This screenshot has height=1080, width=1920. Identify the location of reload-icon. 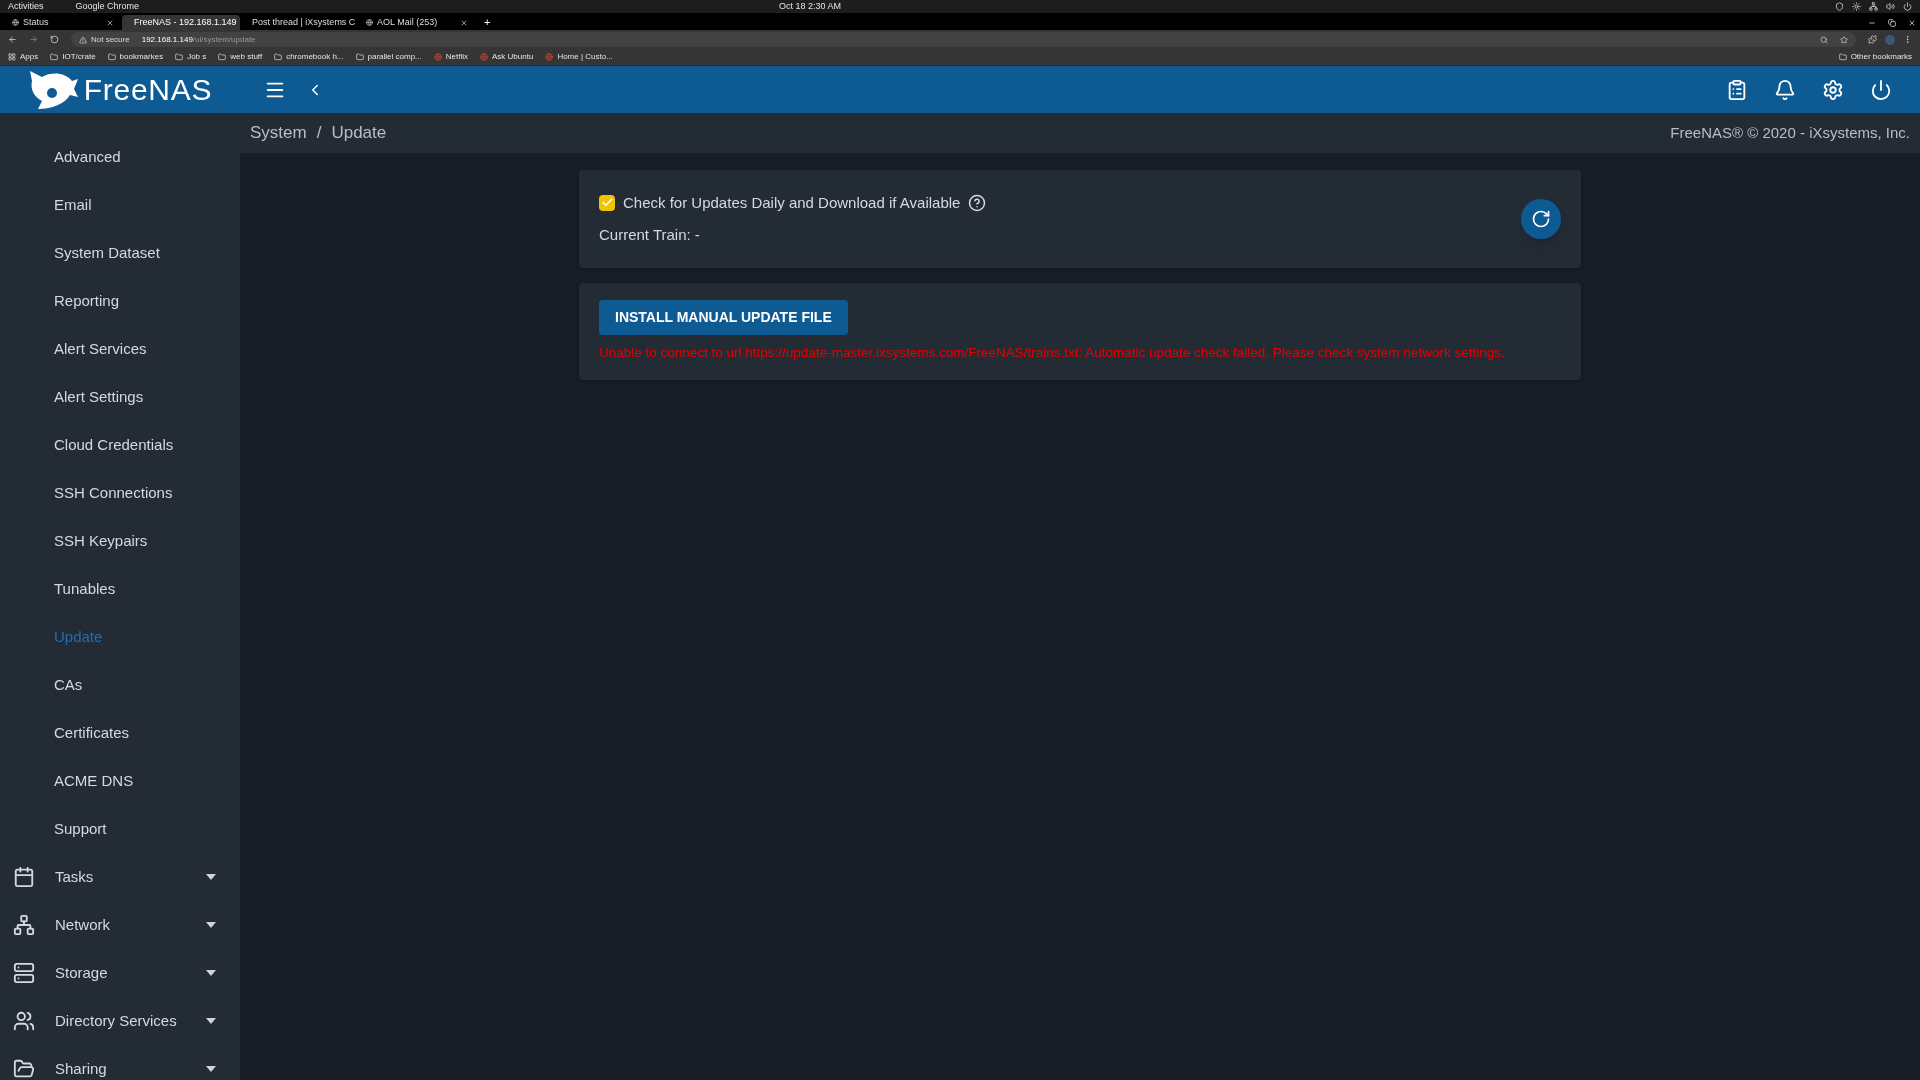
(54, 39).